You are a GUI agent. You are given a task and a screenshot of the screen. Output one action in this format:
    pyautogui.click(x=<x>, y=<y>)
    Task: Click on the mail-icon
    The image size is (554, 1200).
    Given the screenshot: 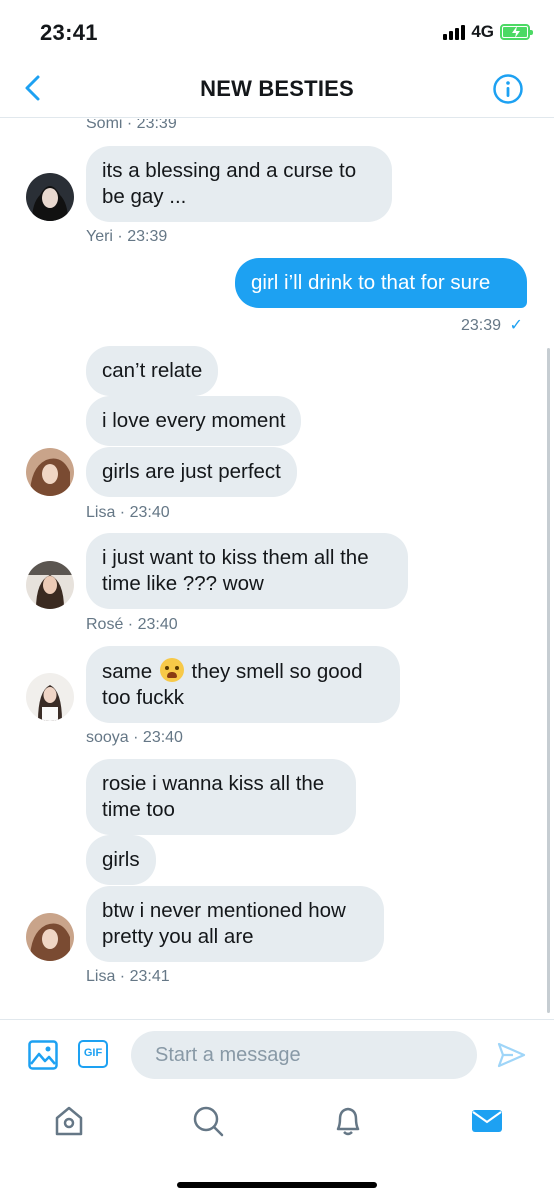 What is the action you would take?
    pyautogui.click(x=487, y=1121)
    